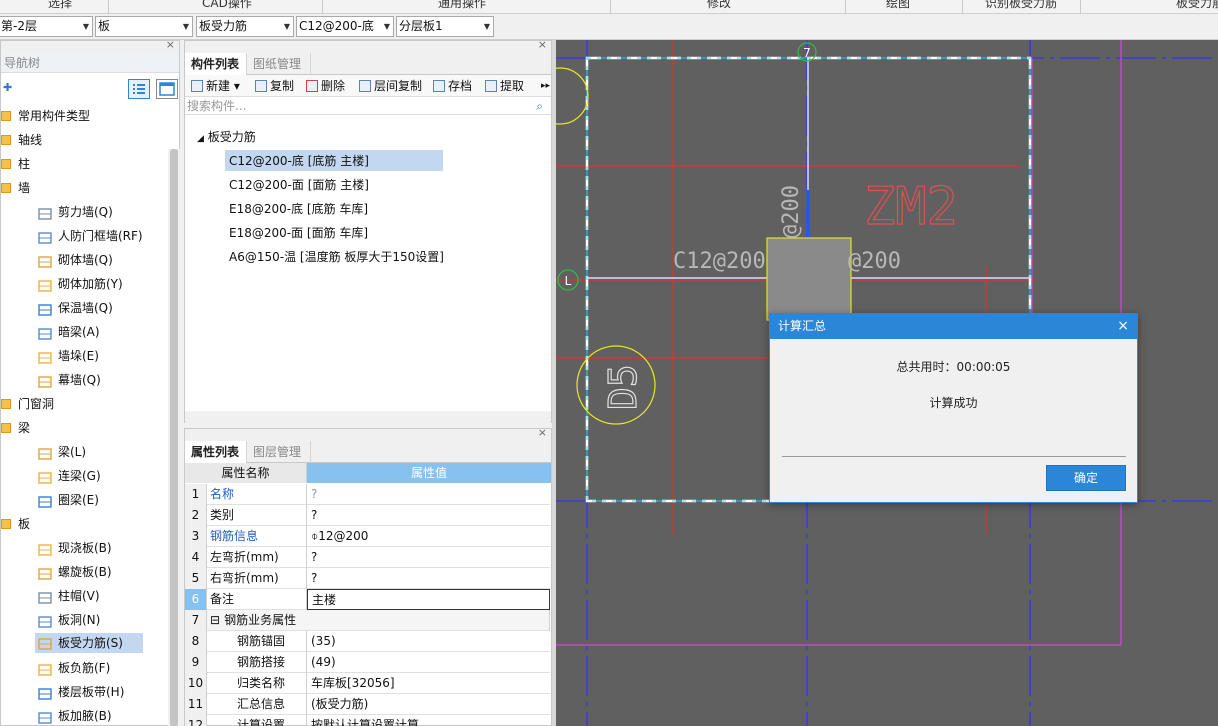  Describe the element at coordinates (261, 641) in the screenshot. I see `property-name-label: 钢筋锚固` at that location.